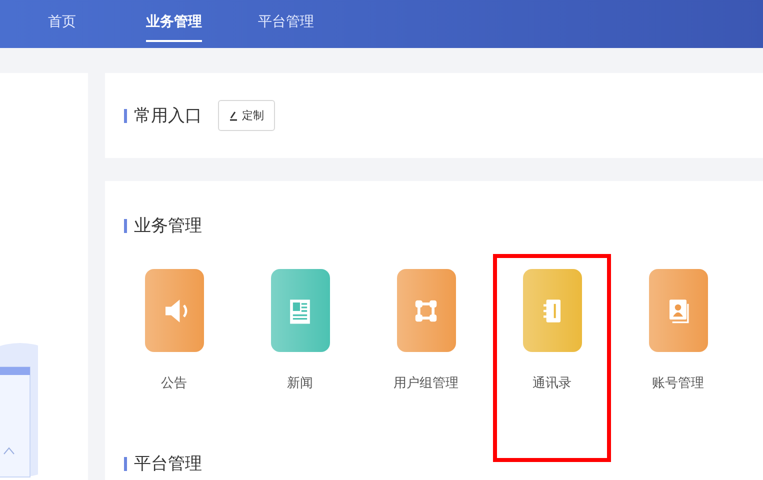  What do you see at coordinates (426, 383) in the screenshot?
I see `app-label: 用户组管理` at bounding box center [426, 383].